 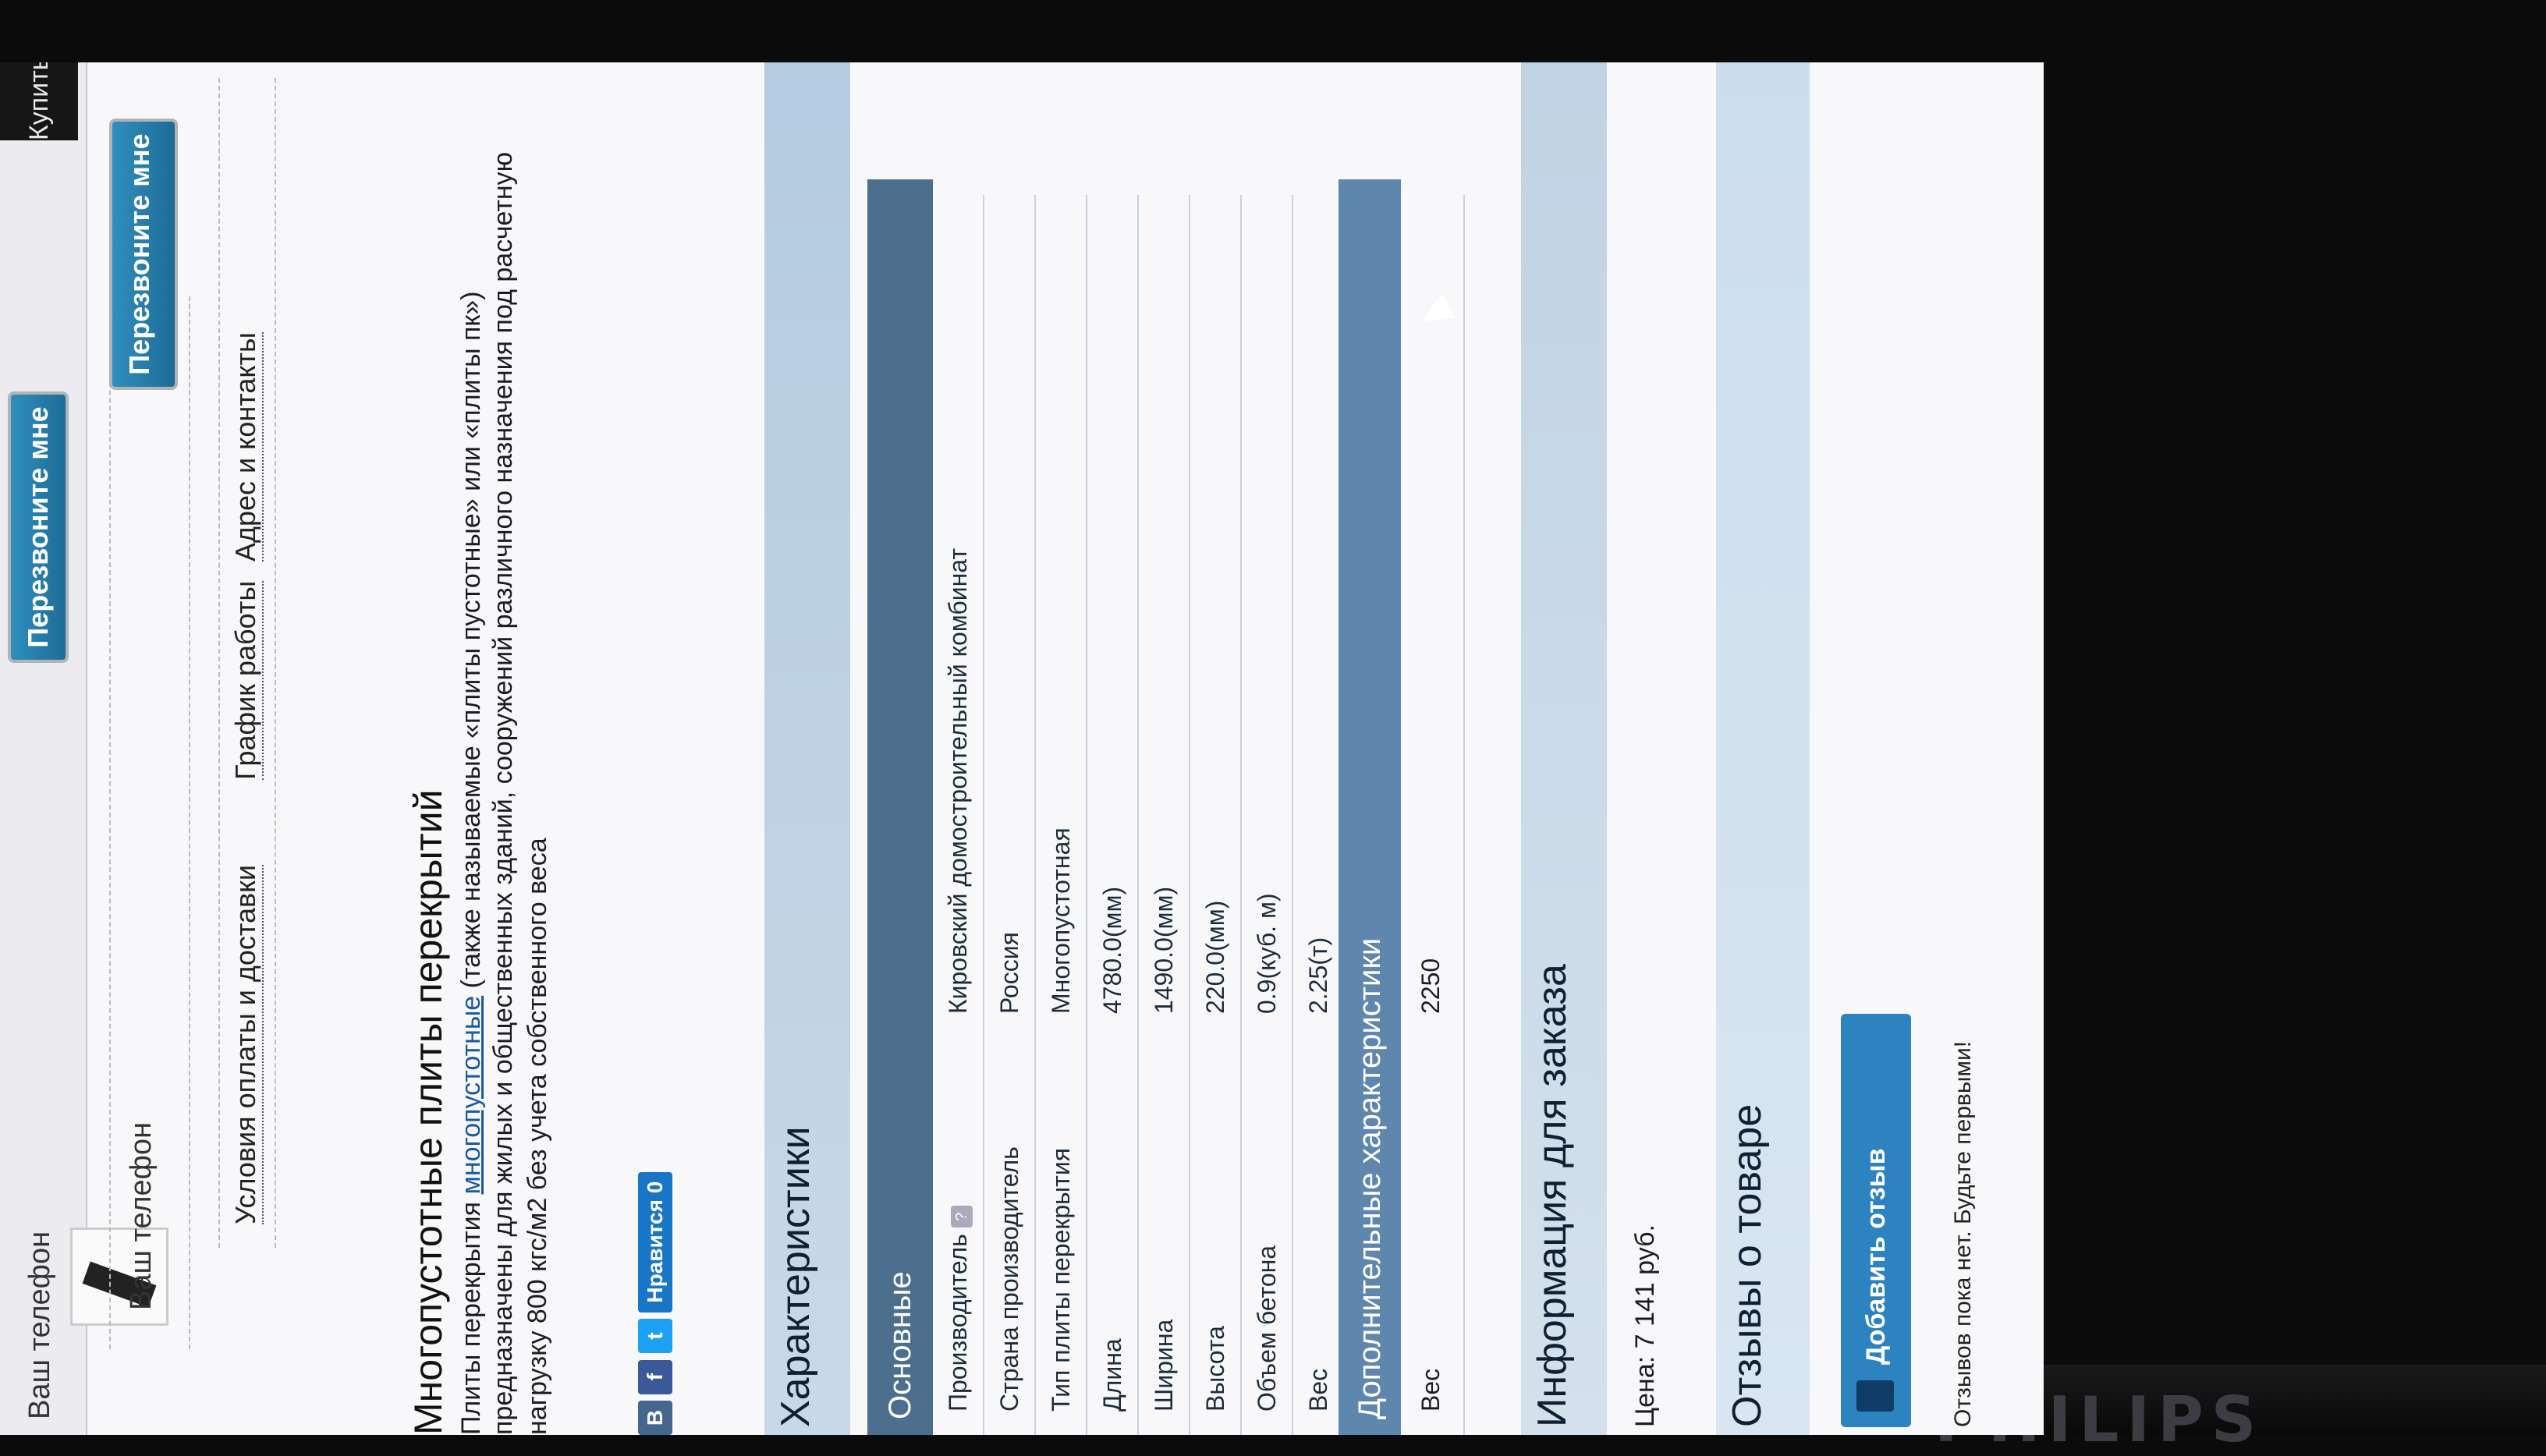 What do you see at coordinates (1553, 1195) in the screenshot?
I see `order-info-title: Информация для заказа` at bounding box center [1553, 1195].